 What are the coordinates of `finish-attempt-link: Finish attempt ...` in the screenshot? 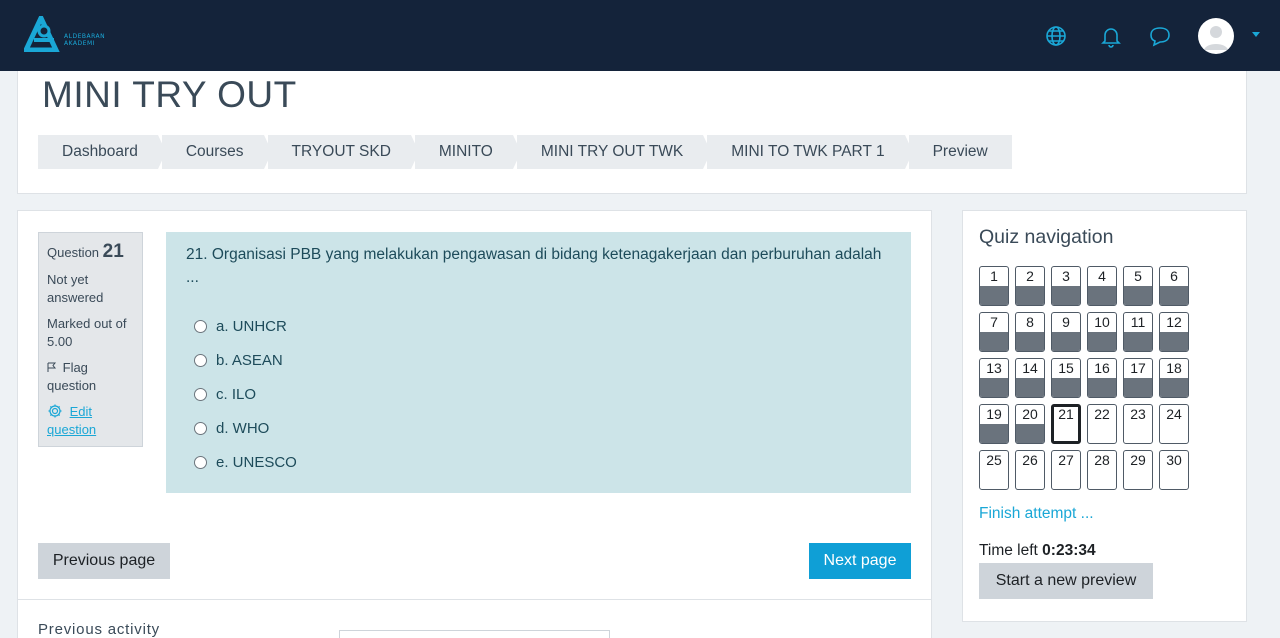 It's located at (1036, 514).